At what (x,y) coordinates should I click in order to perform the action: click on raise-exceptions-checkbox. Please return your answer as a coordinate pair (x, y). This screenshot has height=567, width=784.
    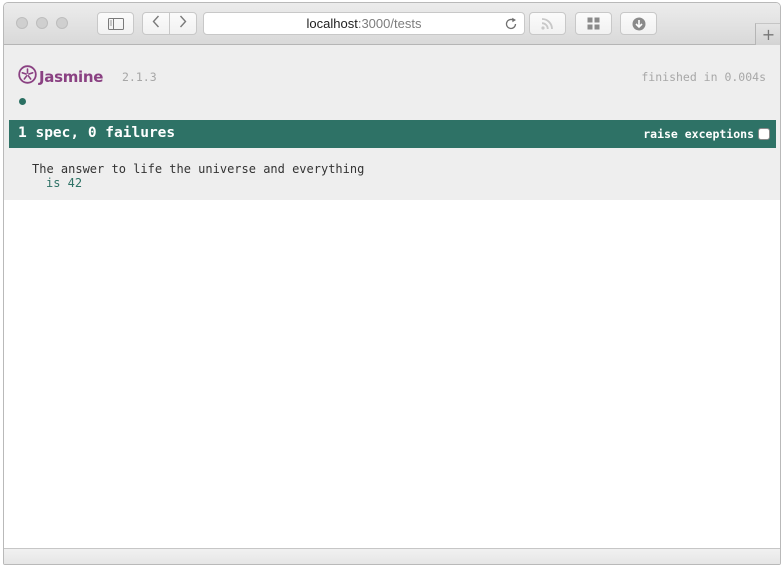
    Looking at the image, I should click on (764, 134).